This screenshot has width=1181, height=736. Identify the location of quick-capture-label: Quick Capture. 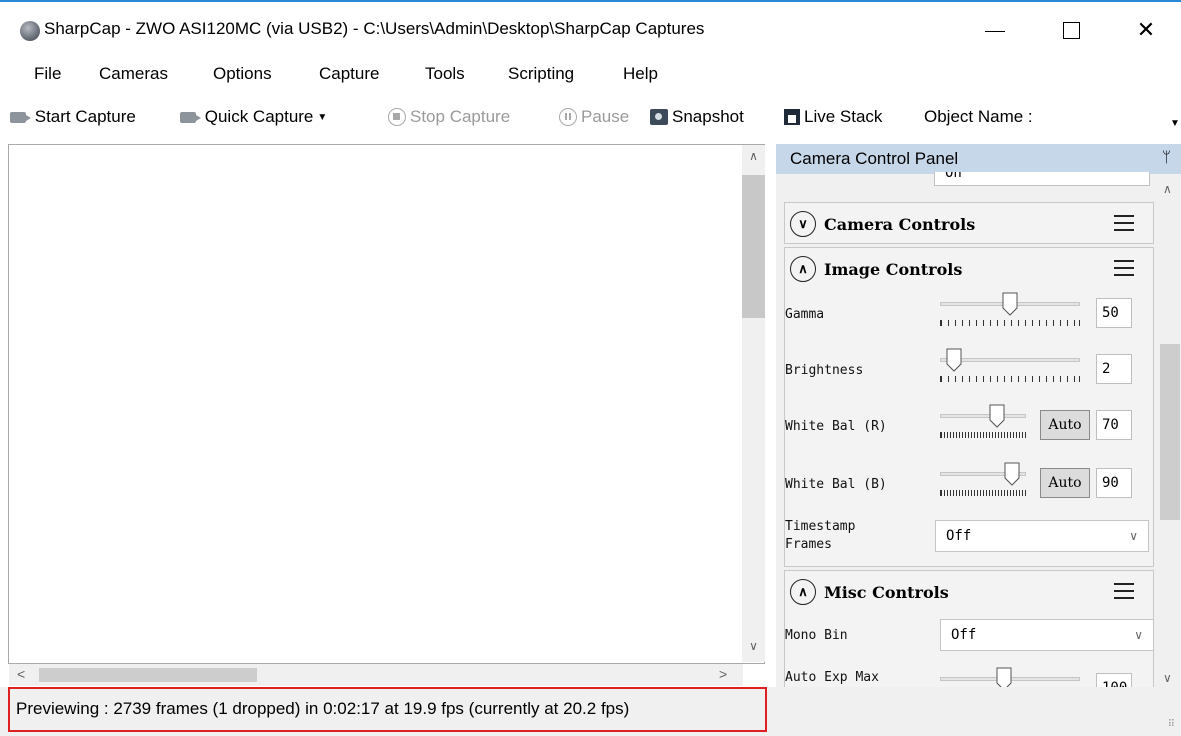
(259, 116).